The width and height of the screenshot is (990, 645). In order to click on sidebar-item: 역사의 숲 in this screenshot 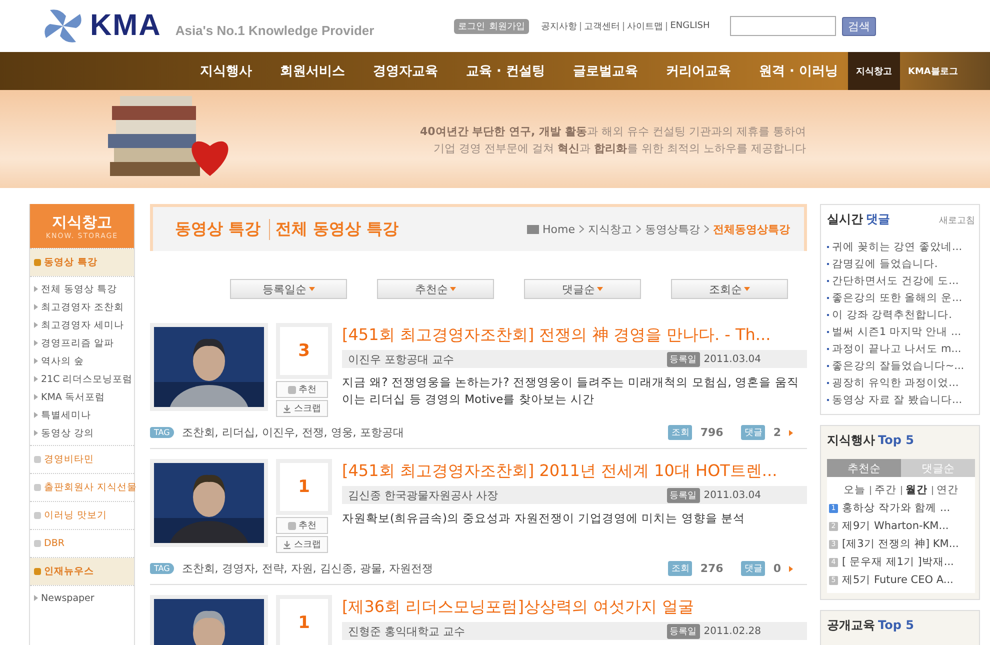, I will do `click(84, 361)`.